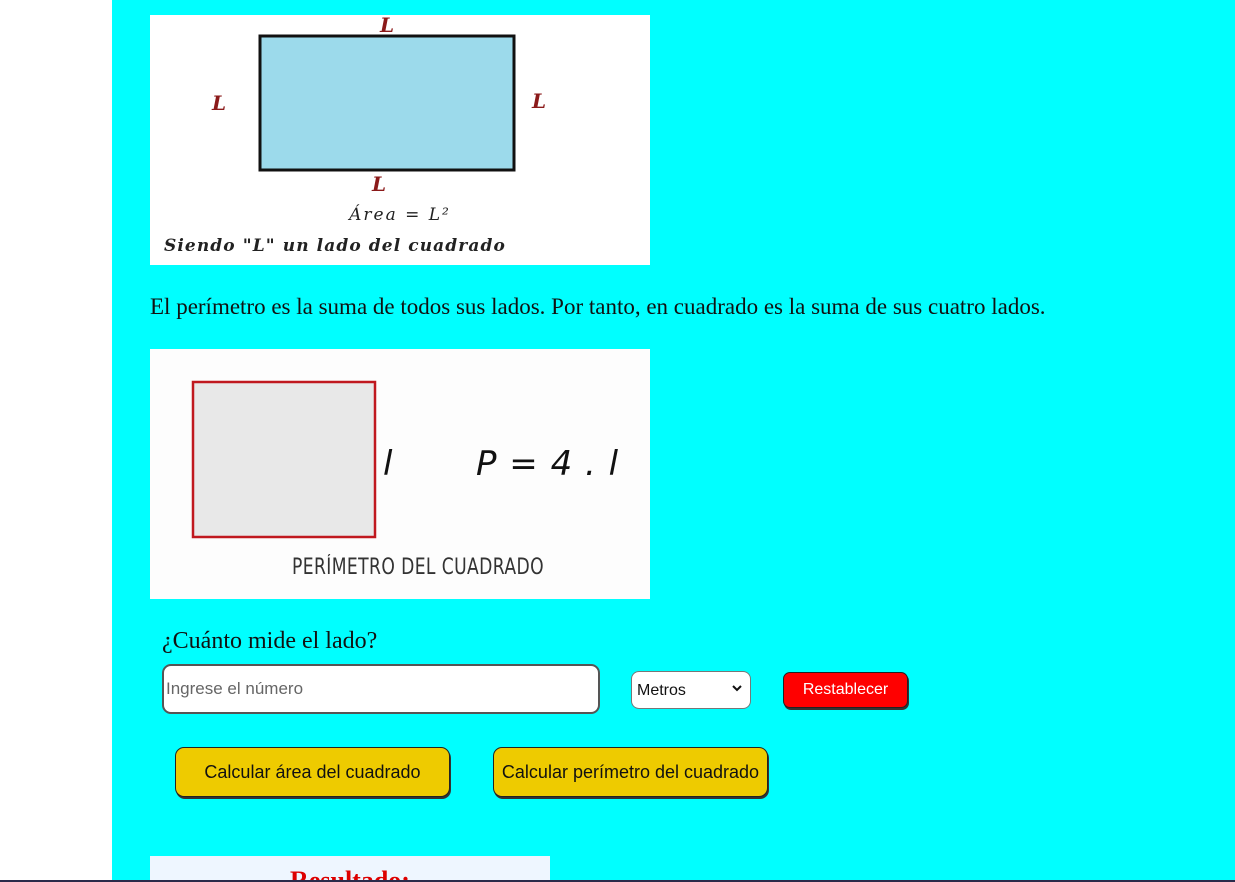 Image resolution: width=1235 pixels, height=882 pixels. I want to click on area-formula: Área = L², so click(400, 215).